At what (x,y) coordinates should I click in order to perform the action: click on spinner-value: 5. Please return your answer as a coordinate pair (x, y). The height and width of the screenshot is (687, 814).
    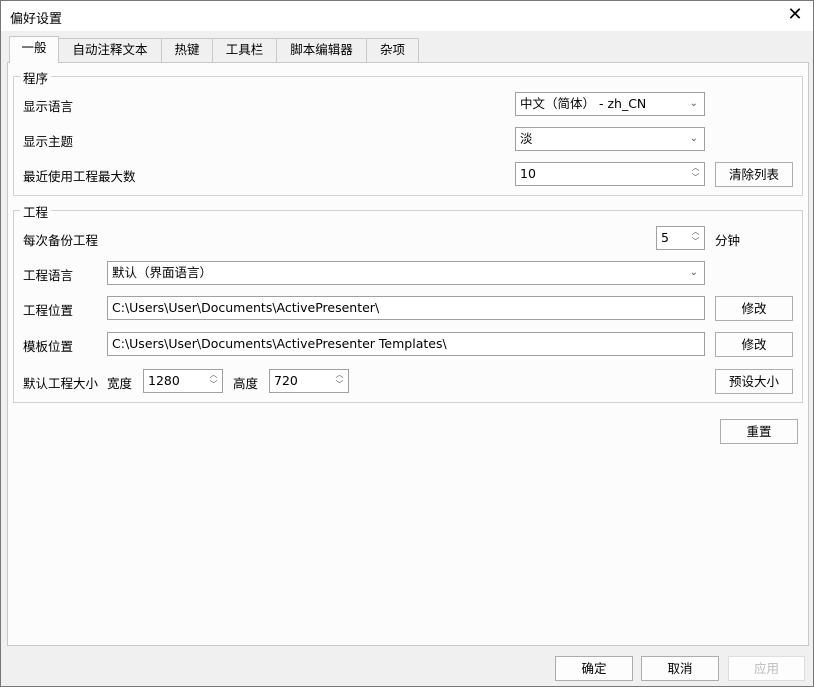
    Looking at the image, I should click on (665, 237).